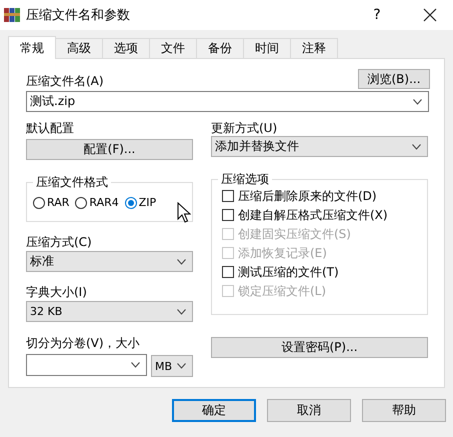 The width and height of the screenshot is (453, 437). What do you see at coordinates (324, 196) in the screenshot?
I see `option-checkbox: 压缩后删除原来的文件(D)` at bounding box center [324, 196].